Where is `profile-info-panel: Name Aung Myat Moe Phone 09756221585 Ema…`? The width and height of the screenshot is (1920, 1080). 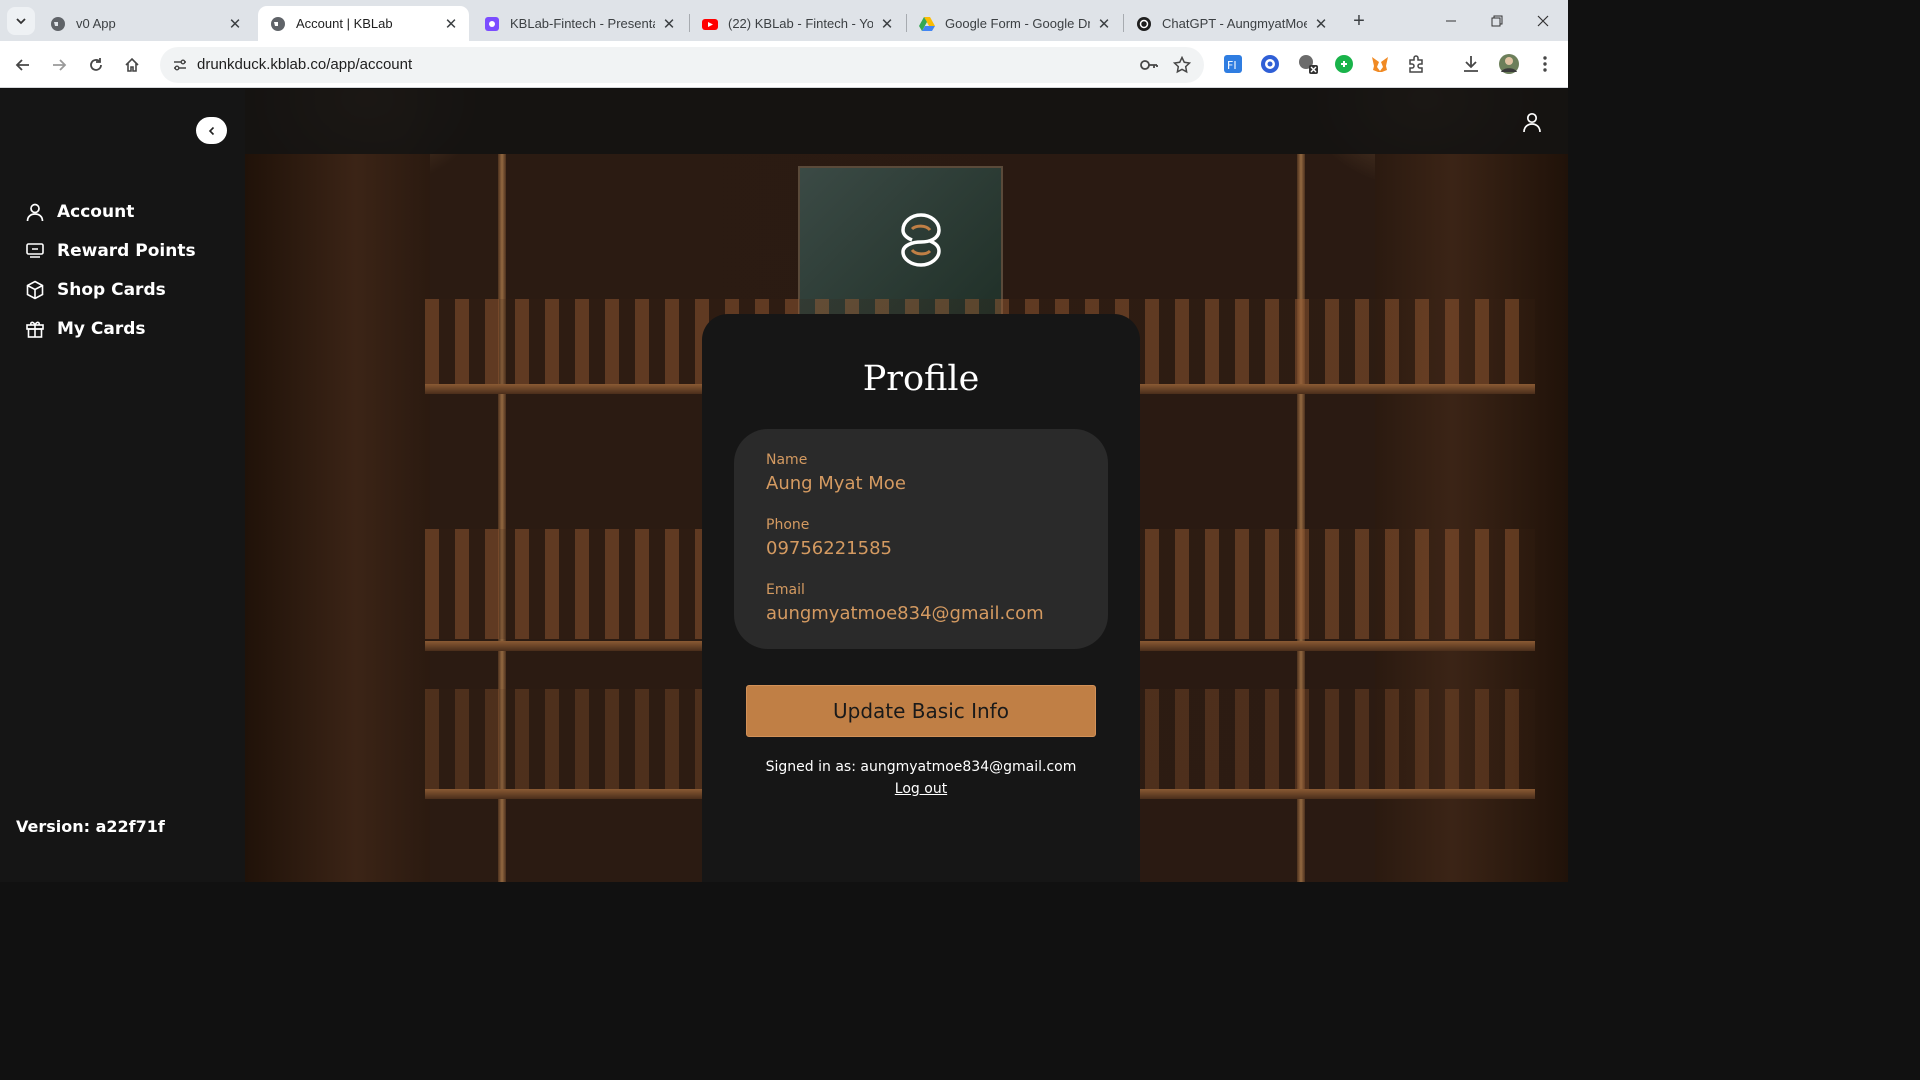
profile-info-panel: Name Aung Myat Moe Phone 09756221585 Ema… is located at coordinates (921, 539).